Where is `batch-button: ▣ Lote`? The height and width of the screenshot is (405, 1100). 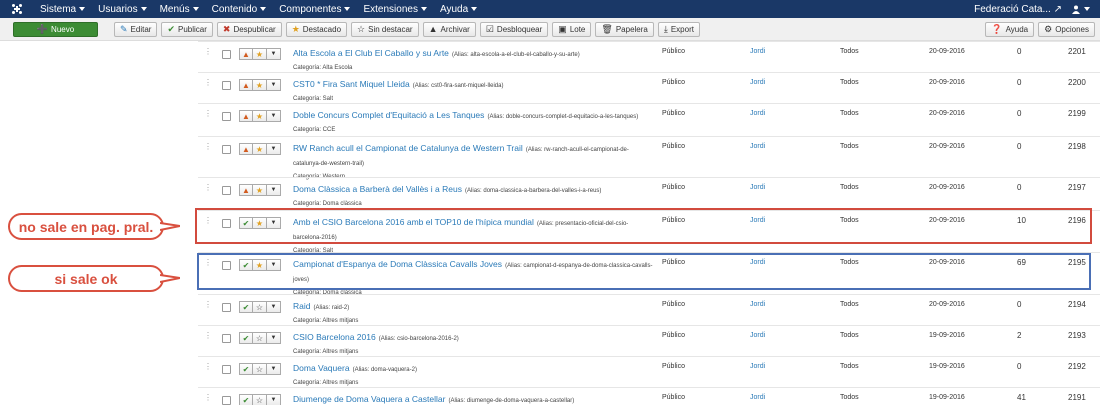 batch-button: ▣ Lote is located at coordinates (572, 29).